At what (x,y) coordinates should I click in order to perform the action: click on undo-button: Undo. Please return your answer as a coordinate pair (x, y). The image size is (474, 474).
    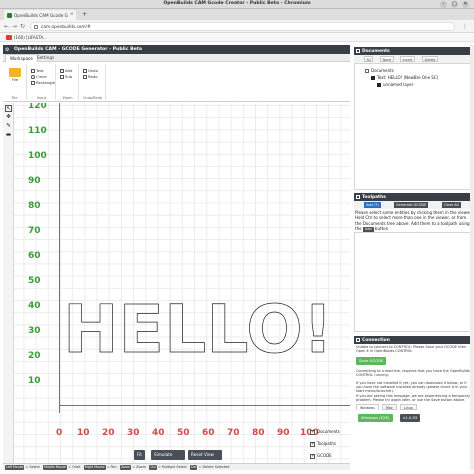
    Looking at the image, I should click on (90, 70).